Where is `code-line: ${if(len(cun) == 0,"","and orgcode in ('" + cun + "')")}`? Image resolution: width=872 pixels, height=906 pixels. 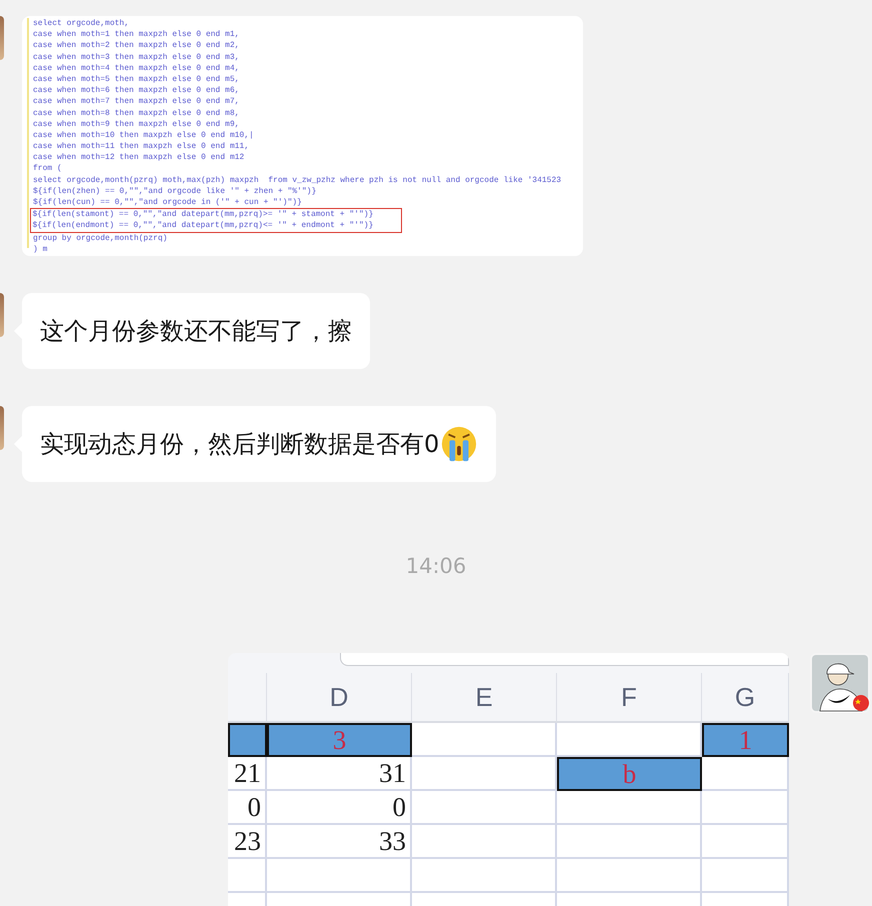
code-line: ${if(len(cun) == 0,"","and orgcode in ('" + cun + "')")} is located at coordinates (168, 202).